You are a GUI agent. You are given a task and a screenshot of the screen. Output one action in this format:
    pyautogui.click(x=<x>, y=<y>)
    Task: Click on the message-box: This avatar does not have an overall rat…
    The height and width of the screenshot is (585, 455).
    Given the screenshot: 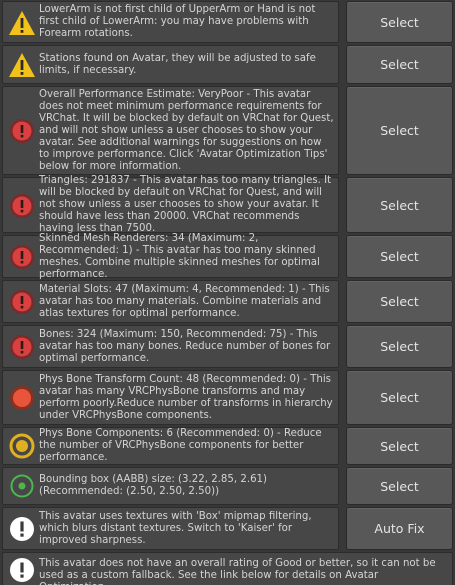 What is the action you would take?
    pyautogui.click(x=227, y=568)
    